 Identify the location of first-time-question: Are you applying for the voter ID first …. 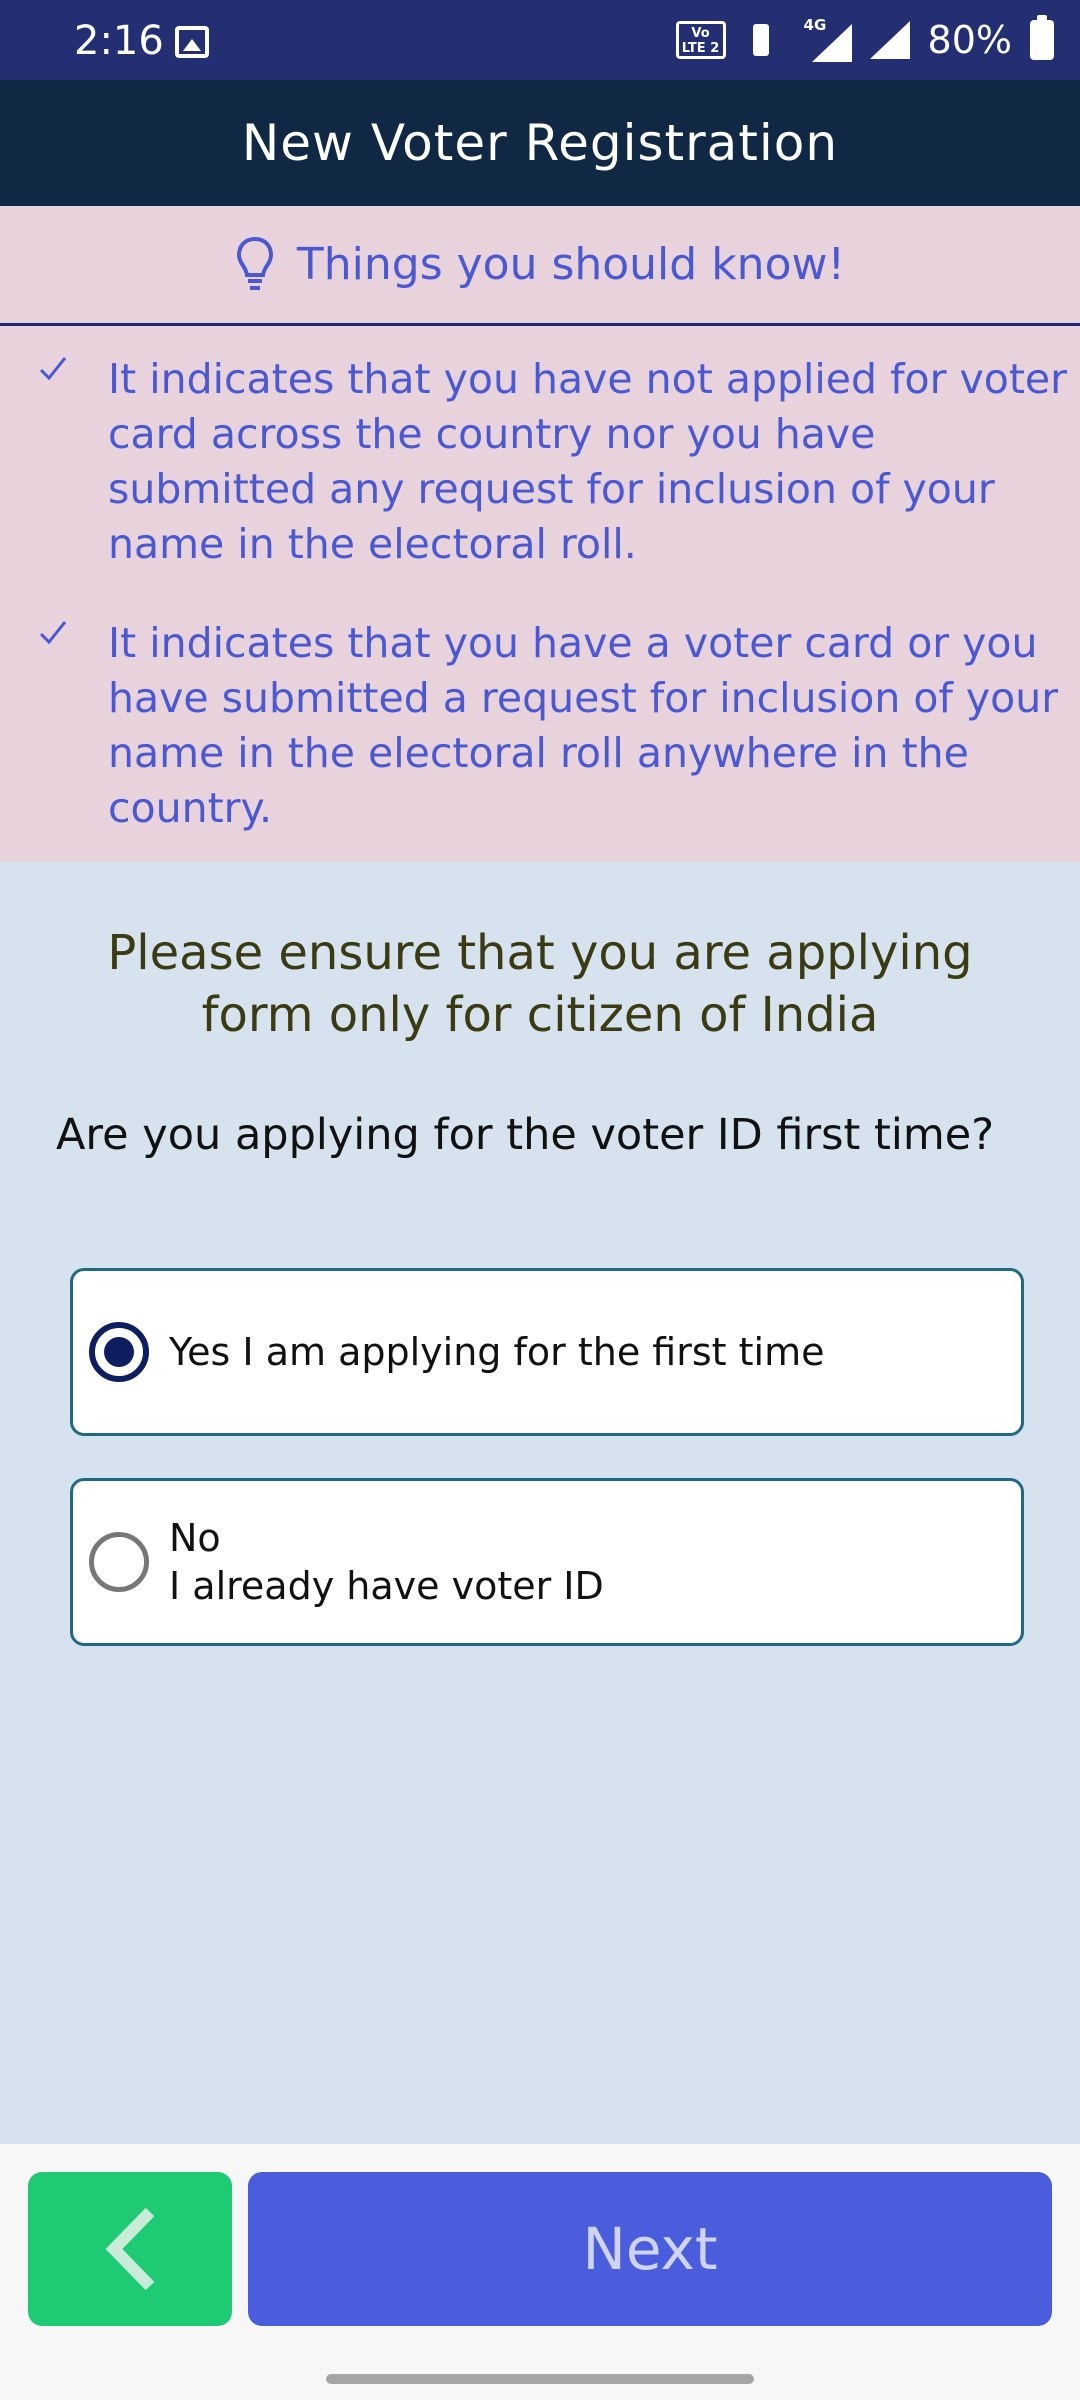
(525, 1135).